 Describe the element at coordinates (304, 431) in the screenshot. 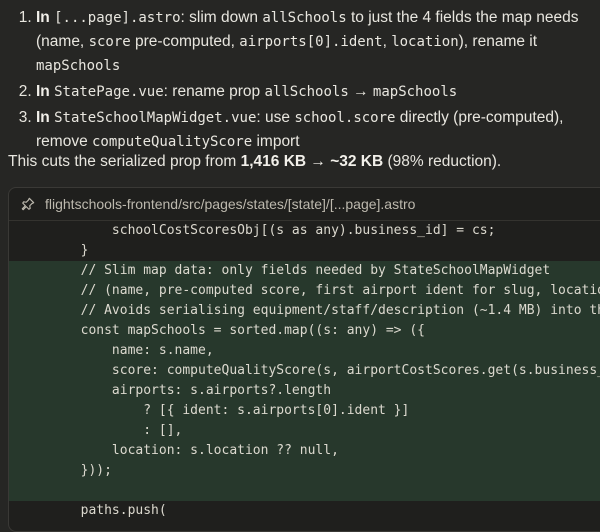

I see `code-line: : [],` at that location.